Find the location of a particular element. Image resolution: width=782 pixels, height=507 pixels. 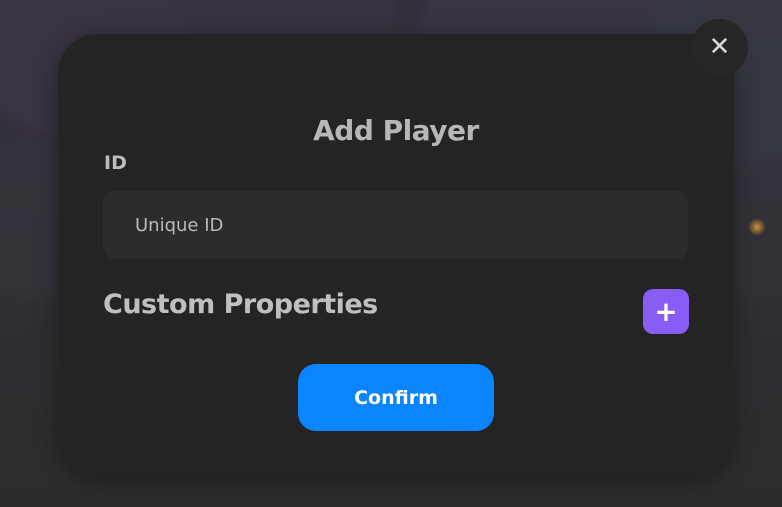

close-dialog-button: ✕ is located at coordinates (719, 47).